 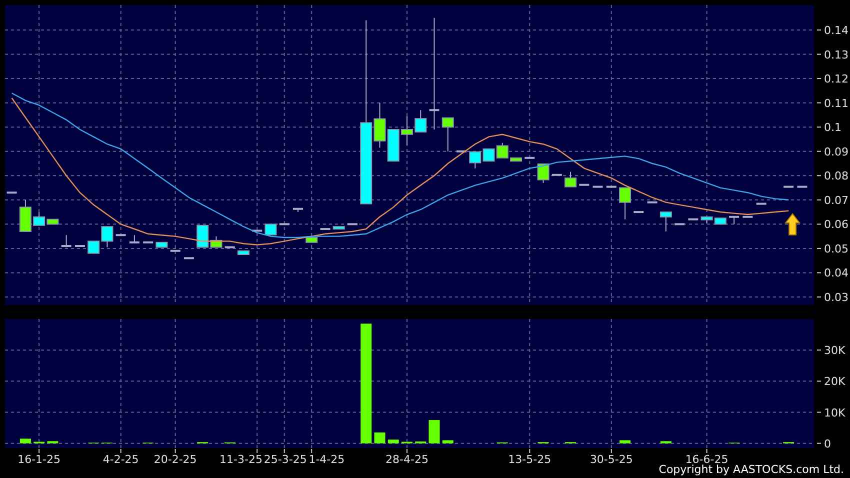 What do you see at coordinates (836, 200) in the screenshot?
I see `axis-label: 0.07` at bounding box center [836, 200].